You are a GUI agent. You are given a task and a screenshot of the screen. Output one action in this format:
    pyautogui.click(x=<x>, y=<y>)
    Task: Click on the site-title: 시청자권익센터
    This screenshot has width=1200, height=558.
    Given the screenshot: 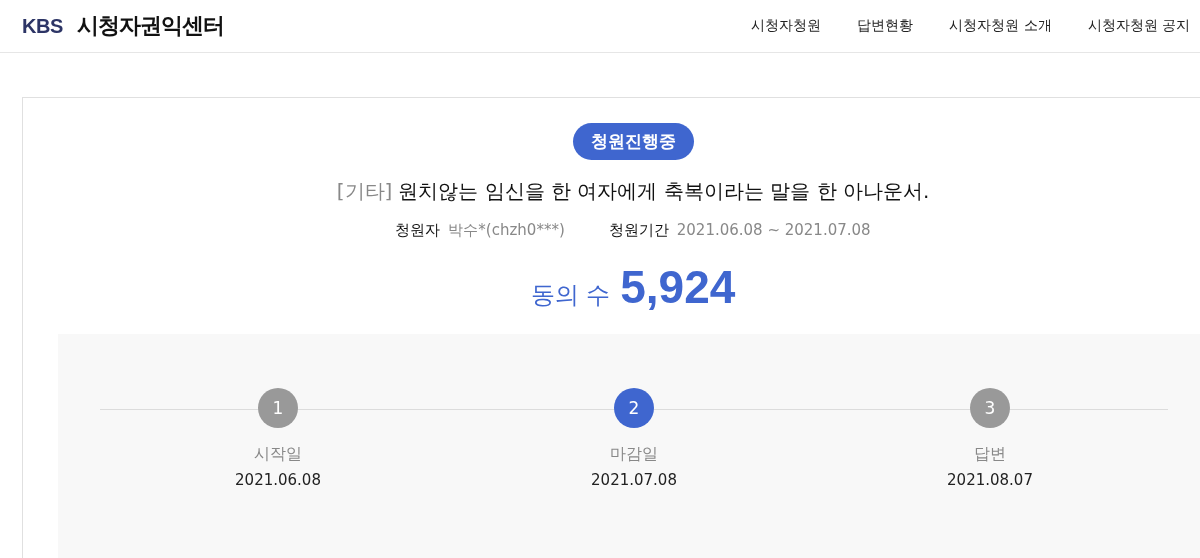 What is the action you would take?
    pyautogui.click(x=150, y=26)
    